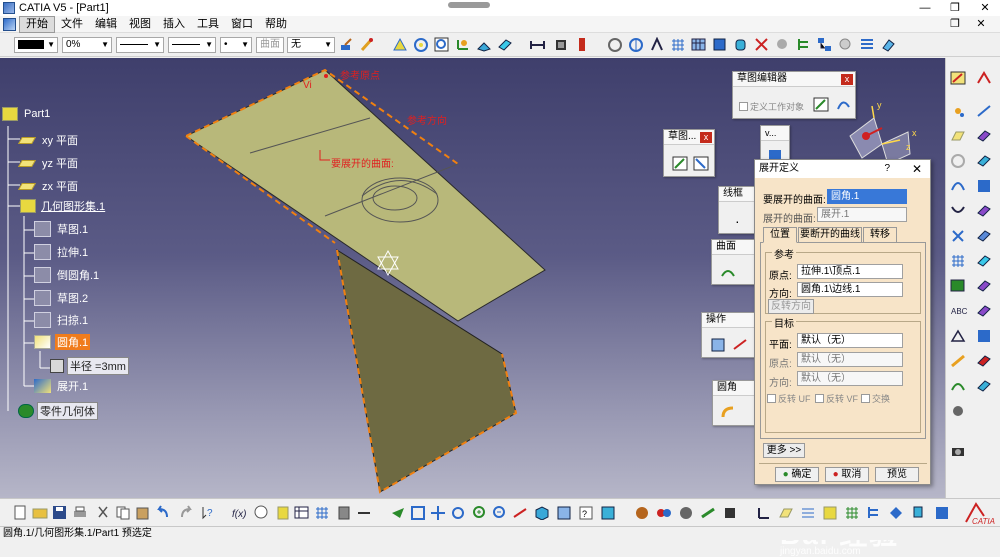  Describe the element at coordinates (896, 512) in the screenshot. I see `sort-icon` at that location.